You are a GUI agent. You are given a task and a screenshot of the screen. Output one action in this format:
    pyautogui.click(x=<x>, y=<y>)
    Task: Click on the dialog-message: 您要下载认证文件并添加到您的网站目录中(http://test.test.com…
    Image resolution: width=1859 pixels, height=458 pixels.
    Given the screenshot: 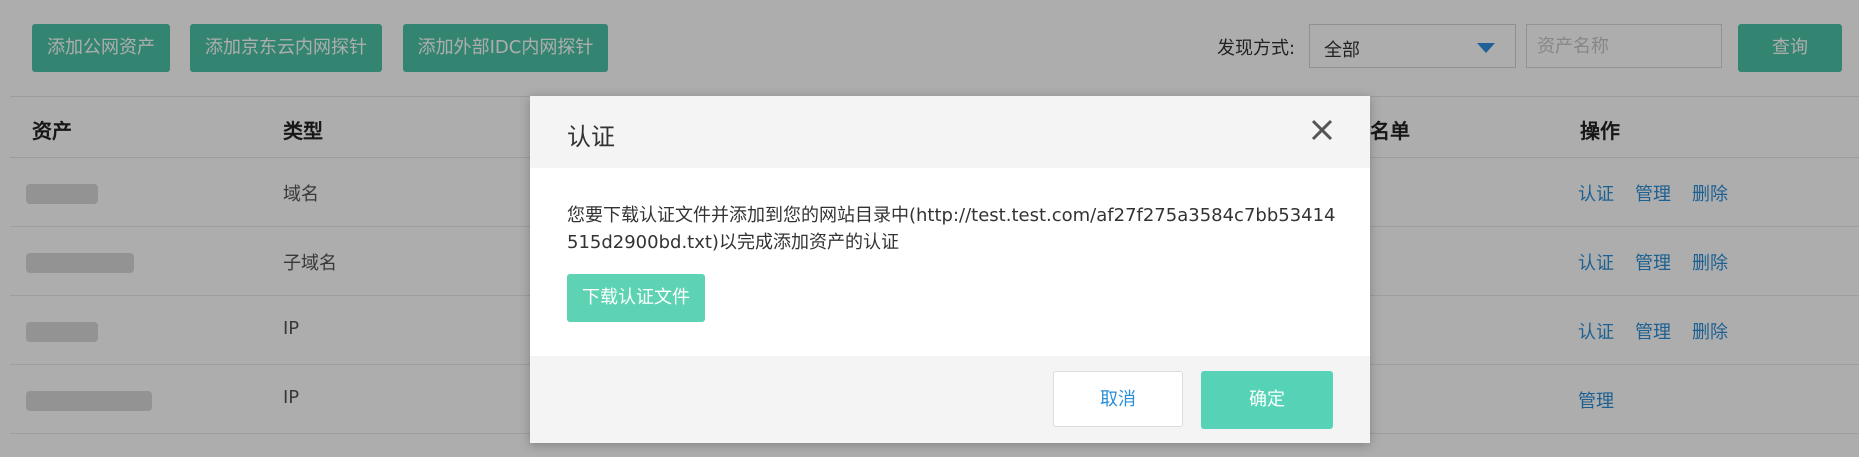 What is the action you would take?
    pyautogui.click(x=951, y=229)
    